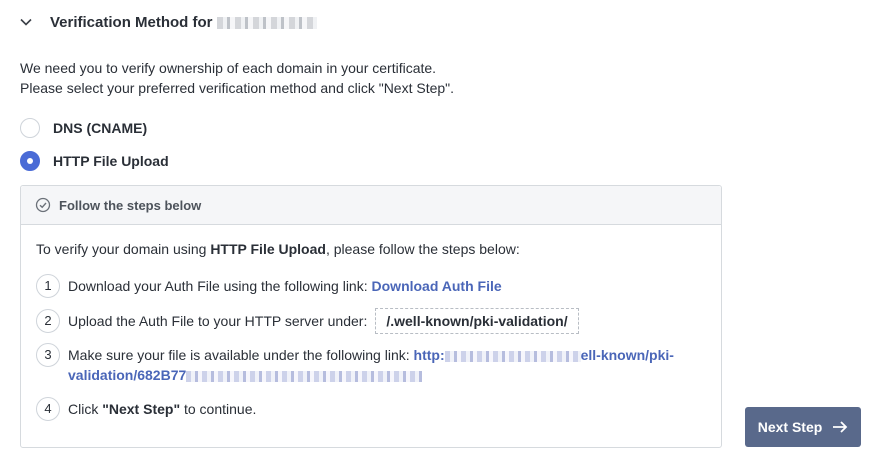 This screenshot has width=874, height=457. Describe the element at coordinates (183, 22) in the screenshot. I see `section-title: Verification Method for` at that location.